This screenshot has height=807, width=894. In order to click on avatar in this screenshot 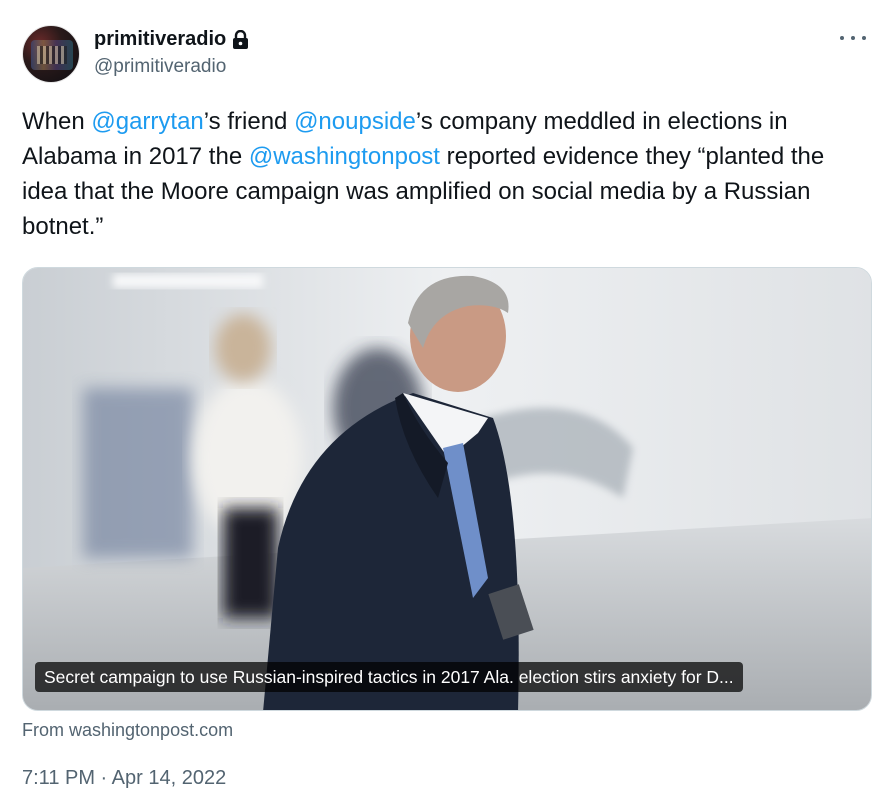, I will do `click(51, 54)`.